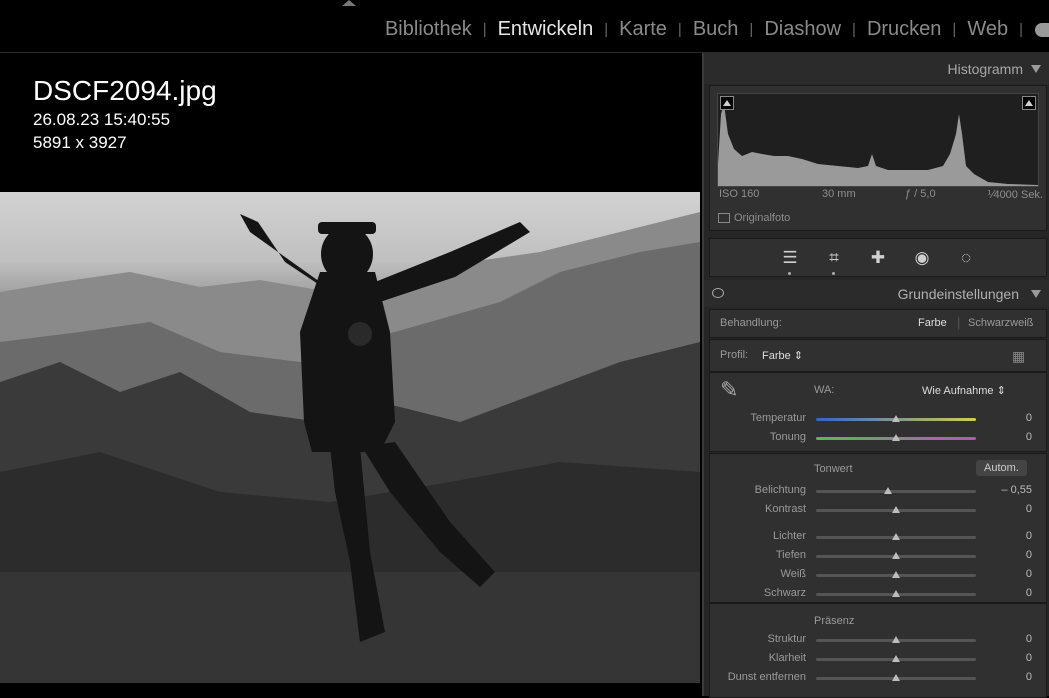 This screenshot has height=698, width=1049. I want to click on white-balance-section: ✎ WA: Wie Aufnahme ⇕ Temperatur 0 Tonung 0, so click(878, 412).